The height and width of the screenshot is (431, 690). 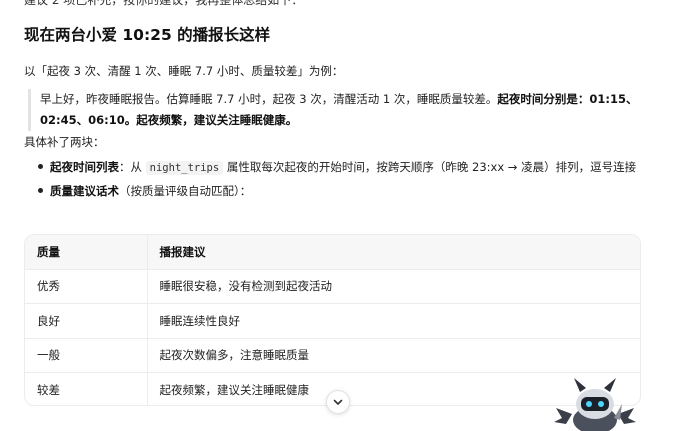 I want to click on column-header-advice: 播报建议, so click(x=393, y=252).